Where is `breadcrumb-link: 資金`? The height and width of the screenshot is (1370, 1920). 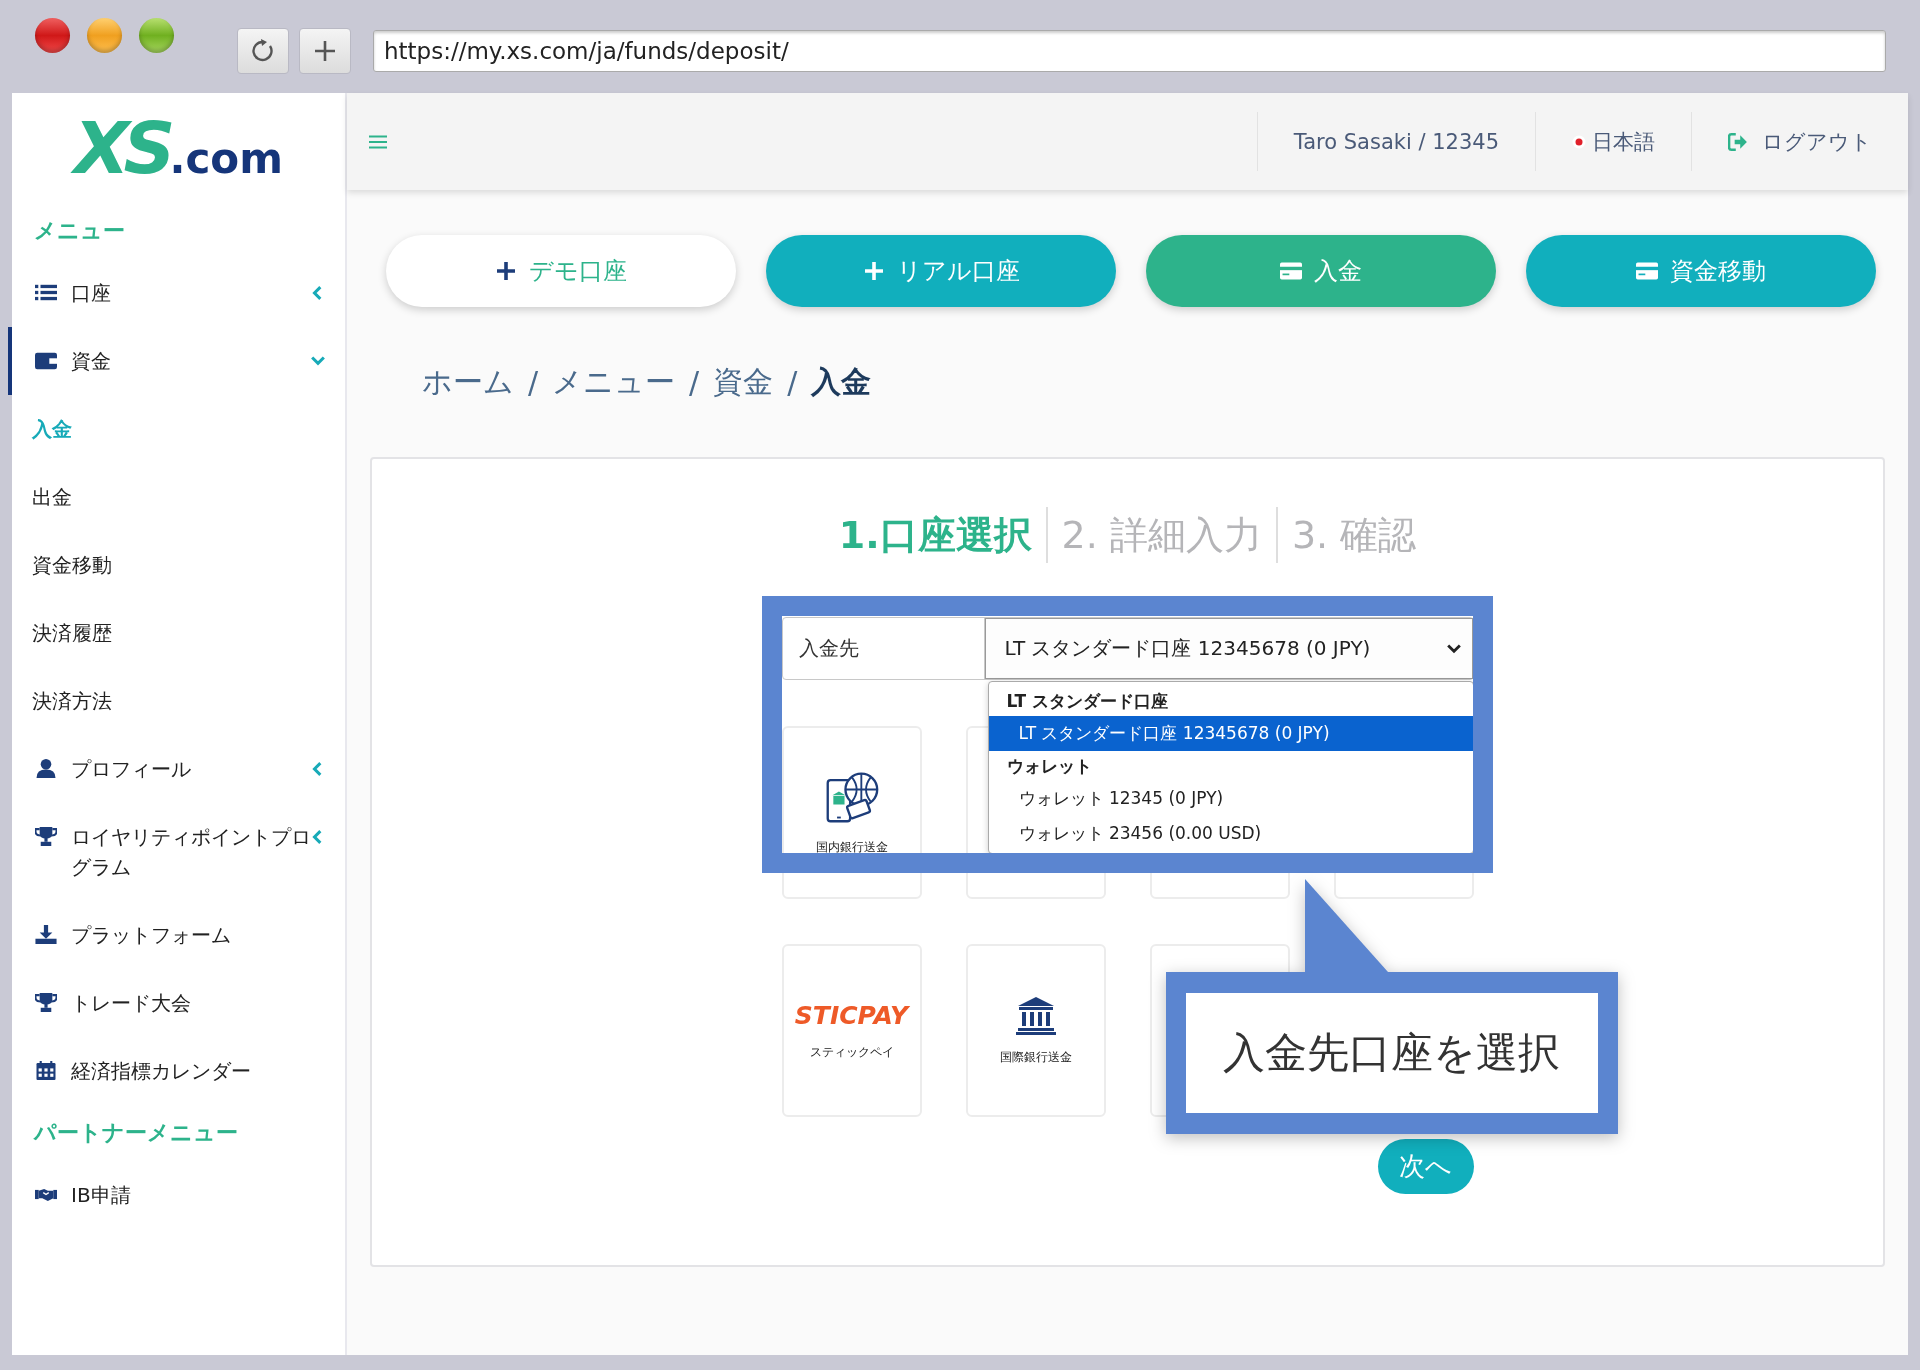
breadcrumb-link: 資金 is located at coordinates (743, 382).